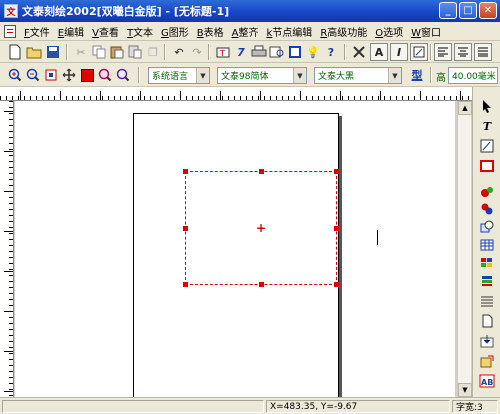 This screenshot has height=414, width=500. Describe the element at coordinates (81, 52) in the screenshot. I see `cut-icon: ✂` at that location.